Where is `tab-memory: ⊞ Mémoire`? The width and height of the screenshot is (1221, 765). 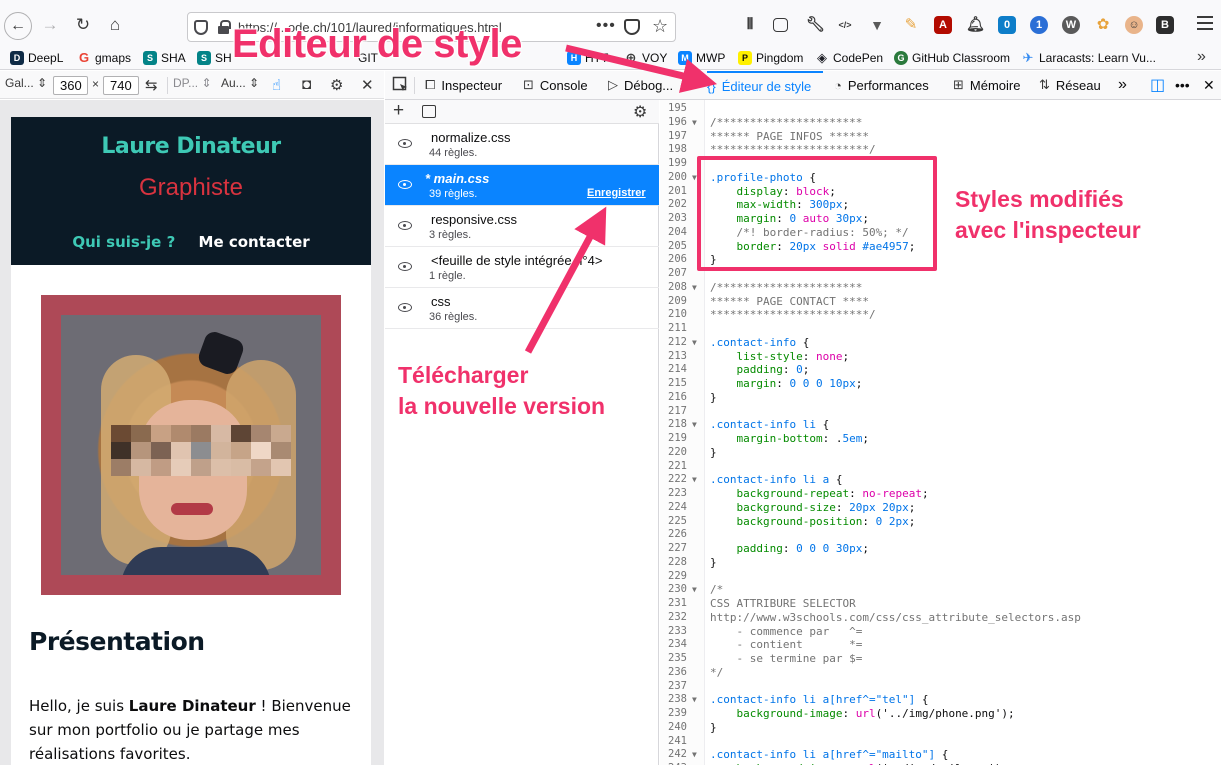
tab-memory: ⊞ Mémoire is located at coordinates (986, 85).